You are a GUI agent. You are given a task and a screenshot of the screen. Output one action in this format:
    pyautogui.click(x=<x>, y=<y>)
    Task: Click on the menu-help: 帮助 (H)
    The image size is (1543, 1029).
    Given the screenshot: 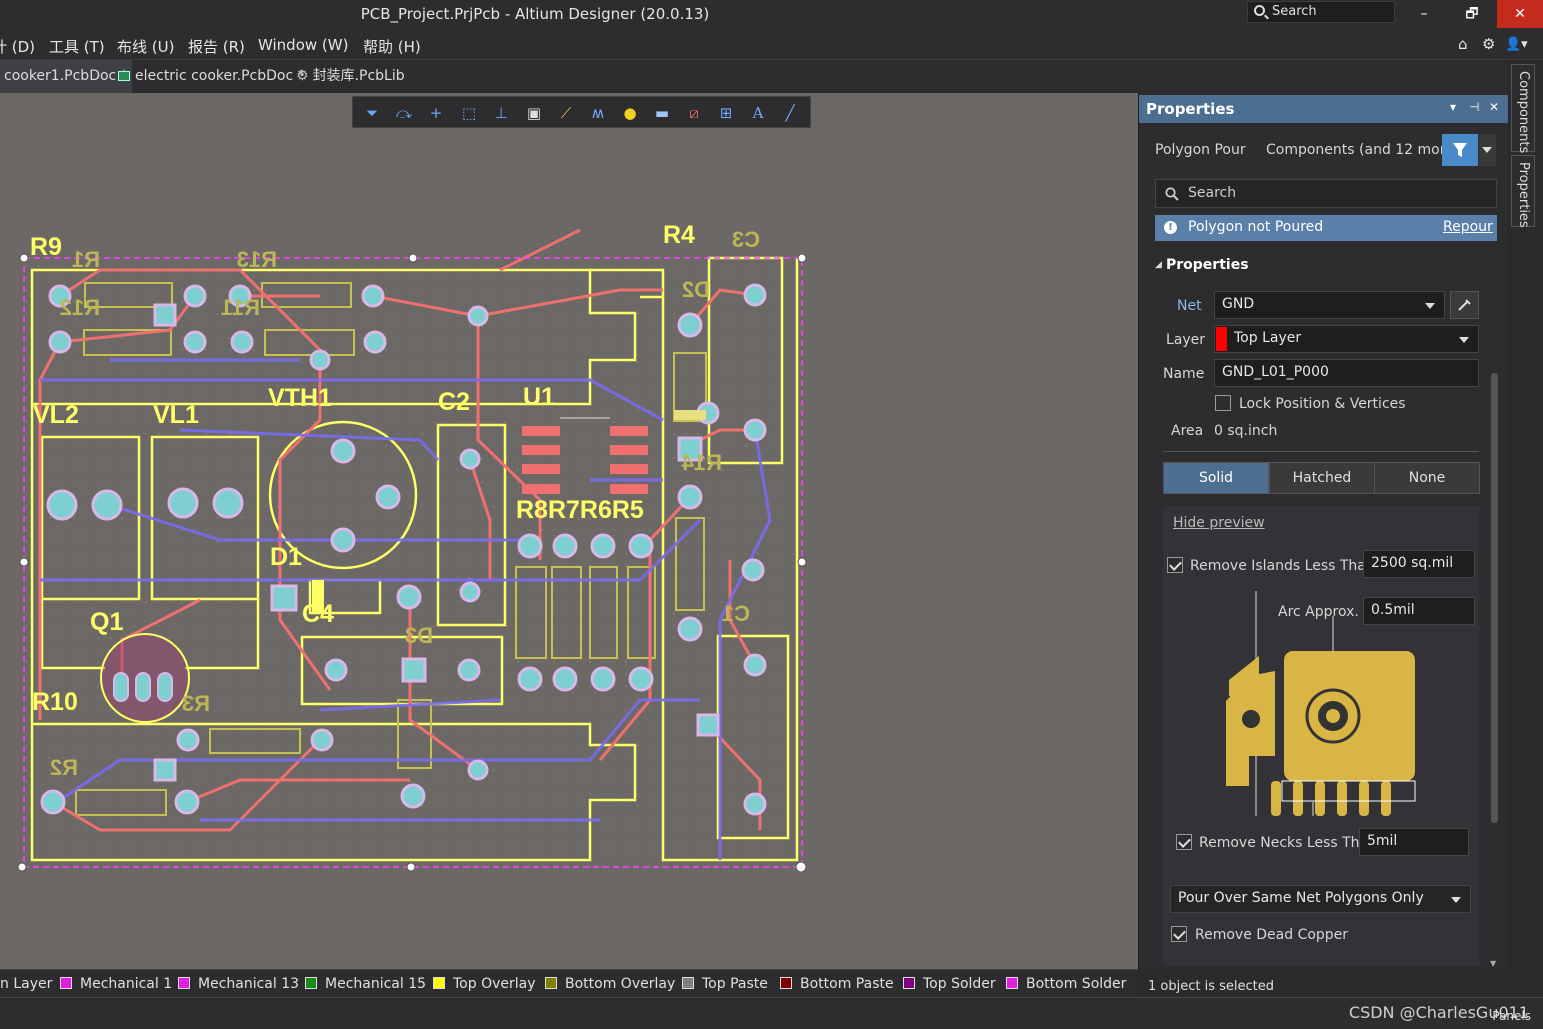 What is the action you would take?
    pyautogui.click(x=392, y=46)
    